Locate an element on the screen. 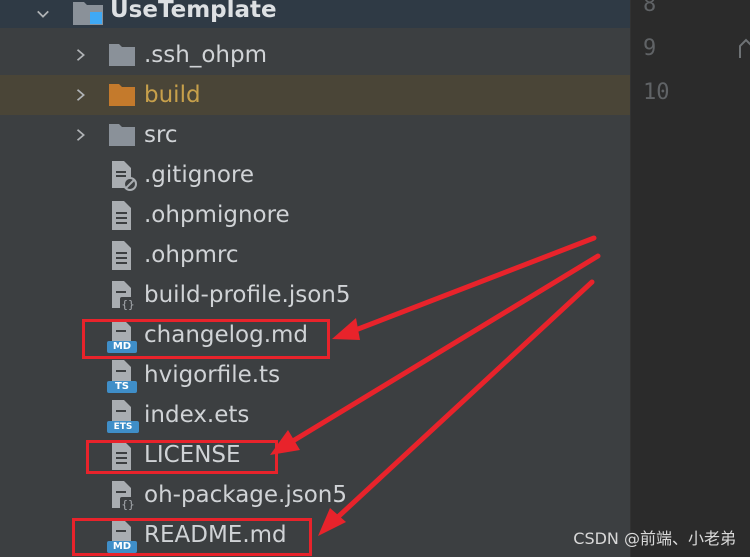 Image resolution: width=750 pixels, height=557 pixels. line-number: 9 is located at coordinates (650, 48).